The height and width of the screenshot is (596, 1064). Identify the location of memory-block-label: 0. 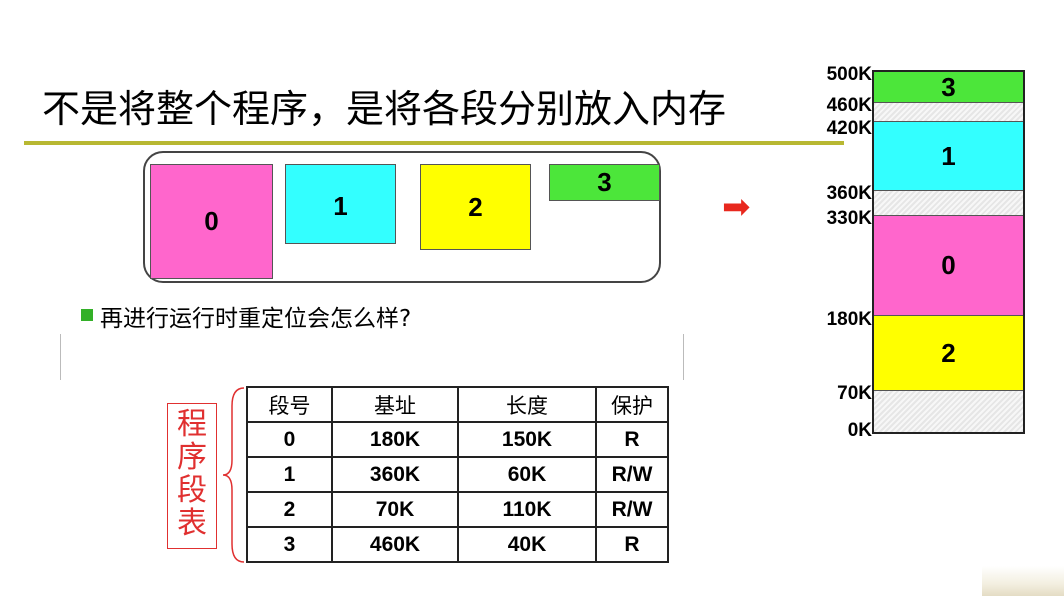
(948, 265).